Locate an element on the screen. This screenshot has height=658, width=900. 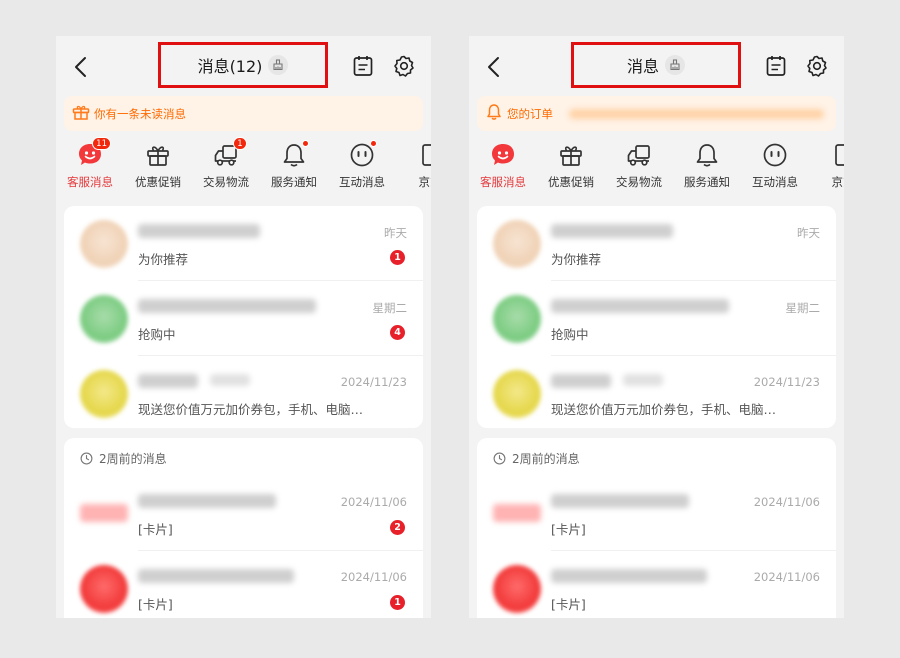
page-title: 消息 is located at coordinates (642, 66).